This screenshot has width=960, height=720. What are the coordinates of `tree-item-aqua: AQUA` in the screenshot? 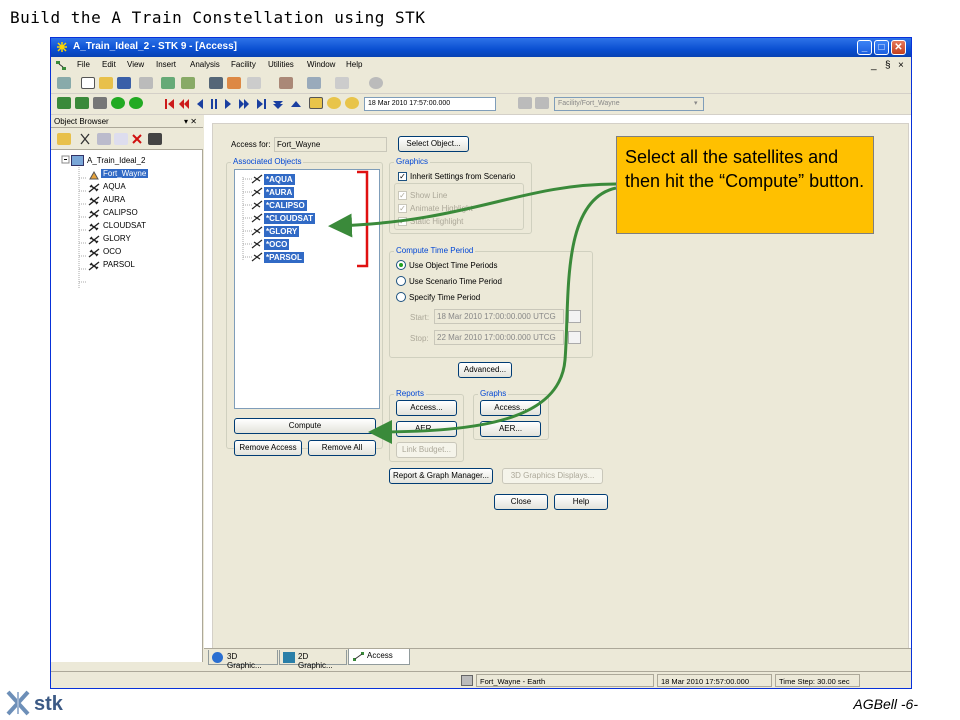 It's located at (114, 186).